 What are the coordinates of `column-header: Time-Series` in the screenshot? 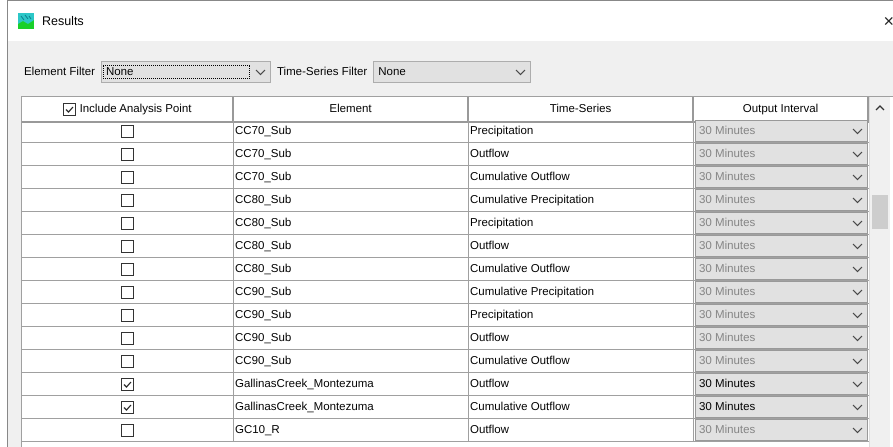 It's located at (581, 110).